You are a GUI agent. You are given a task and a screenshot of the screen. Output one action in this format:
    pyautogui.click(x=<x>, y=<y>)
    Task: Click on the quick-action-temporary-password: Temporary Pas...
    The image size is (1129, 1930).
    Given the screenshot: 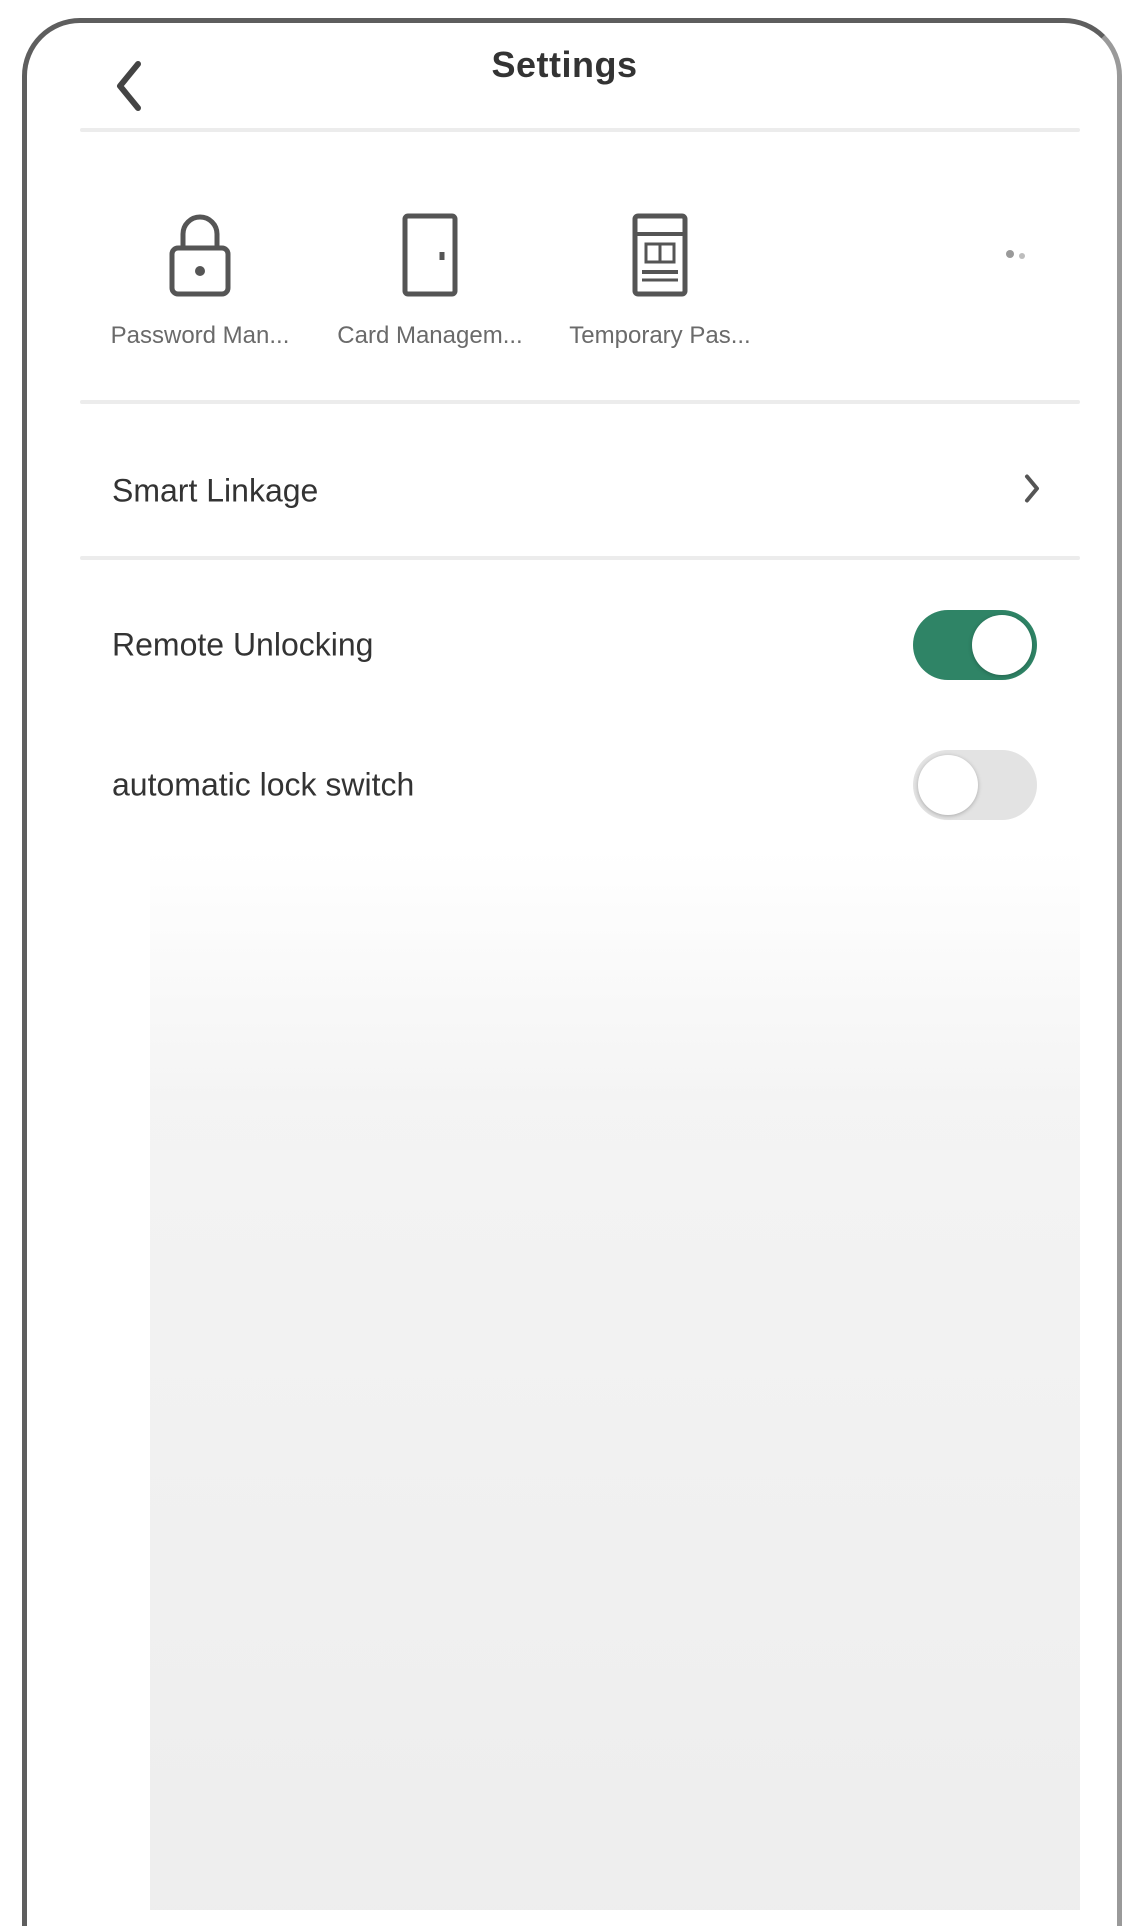 What is the action you would take?
    pyautogui.click(x=660, y=280)
    